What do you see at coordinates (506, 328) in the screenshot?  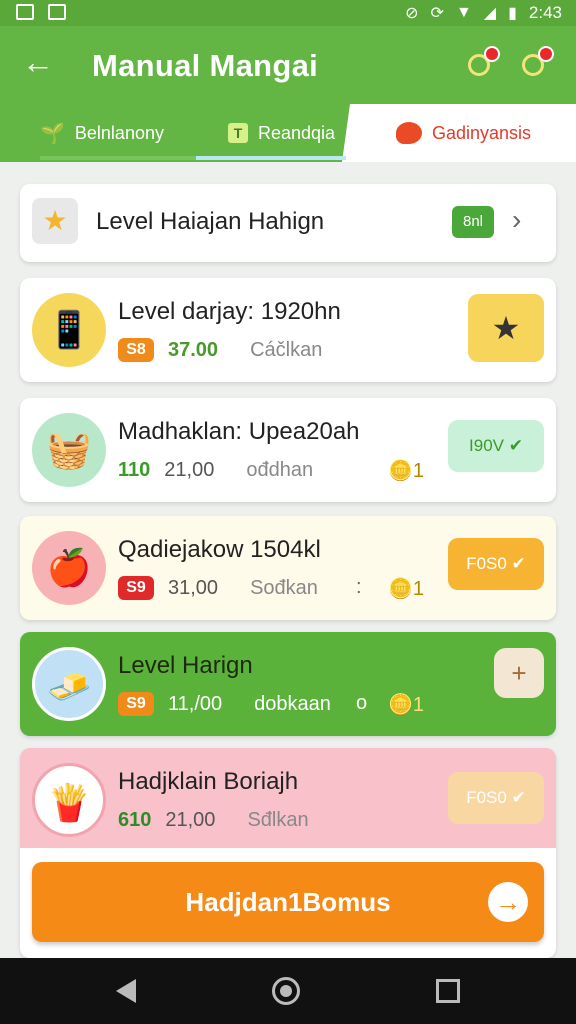 I see `favorite-button: ★` at bounding box center [506, 328].